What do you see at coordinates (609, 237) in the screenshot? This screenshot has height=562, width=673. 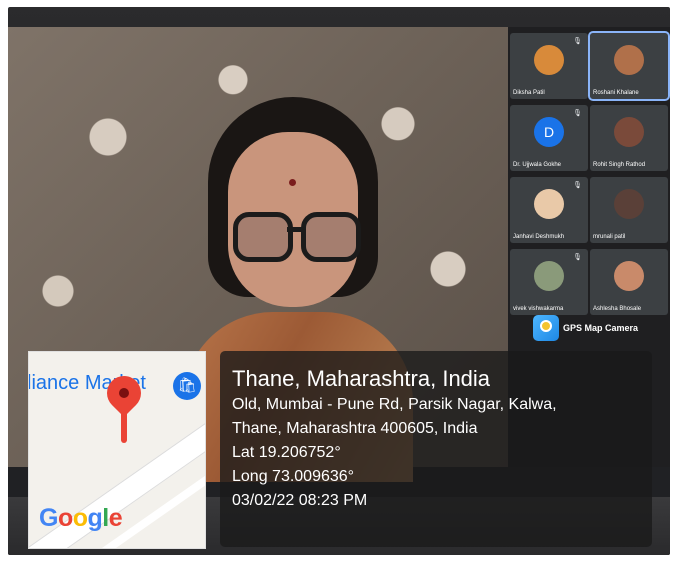 I see `participant-name: mrunali patil` at bounding box center [609, 237].